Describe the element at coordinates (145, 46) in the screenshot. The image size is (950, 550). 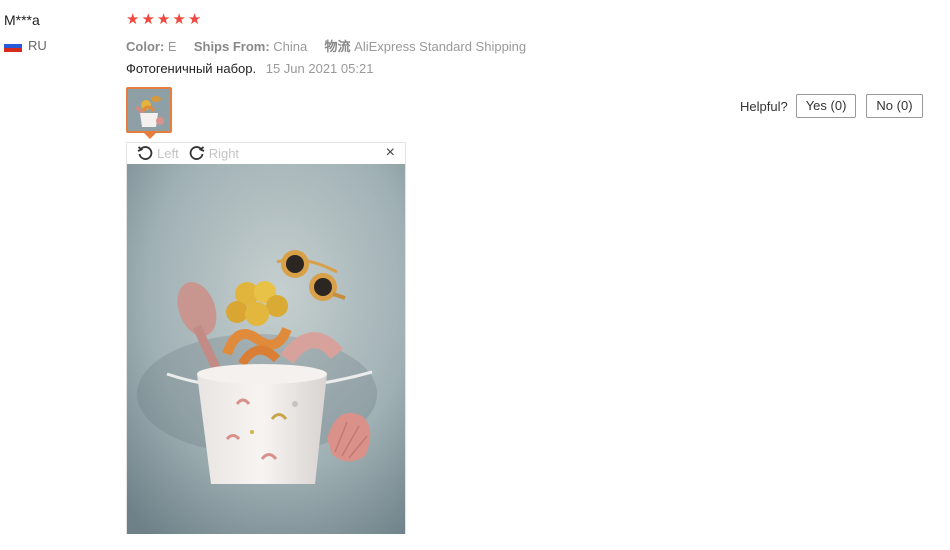
I see `color-label: Color:` at that location.